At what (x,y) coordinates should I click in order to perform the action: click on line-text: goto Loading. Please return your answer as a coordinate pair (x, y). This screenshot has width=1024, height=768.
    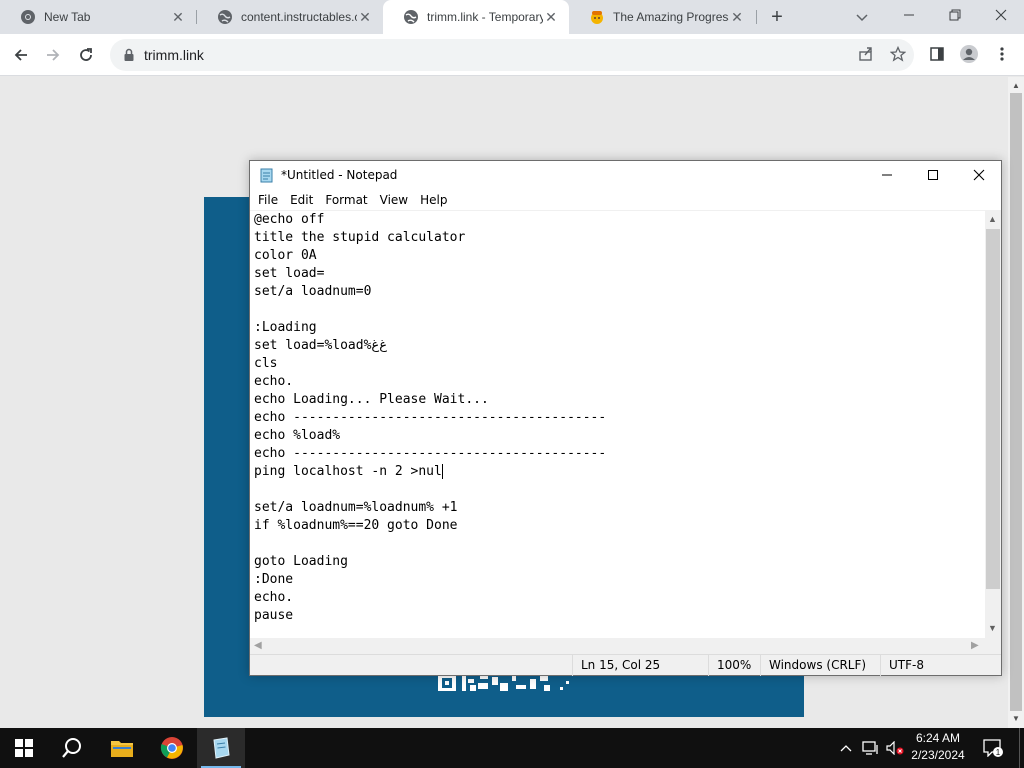
    Looking at the image, I should click on (301, 561).